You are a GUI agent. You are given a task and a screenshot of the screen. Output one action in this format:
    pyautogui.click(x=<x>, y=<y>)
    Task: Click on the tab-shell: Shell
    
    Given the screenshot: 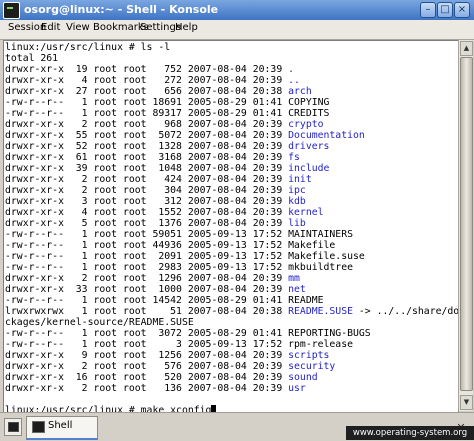 What is the action you would take?
    pyautogui.click(x=62, y=428)
    